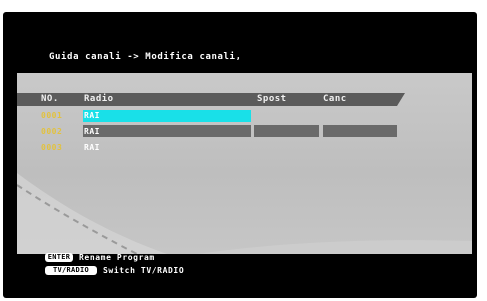 This screenshot has height=301, width=487. Describe the element at coordinates (92, 147) in the screenshot. I see `row-3-name: RAI` at that location.